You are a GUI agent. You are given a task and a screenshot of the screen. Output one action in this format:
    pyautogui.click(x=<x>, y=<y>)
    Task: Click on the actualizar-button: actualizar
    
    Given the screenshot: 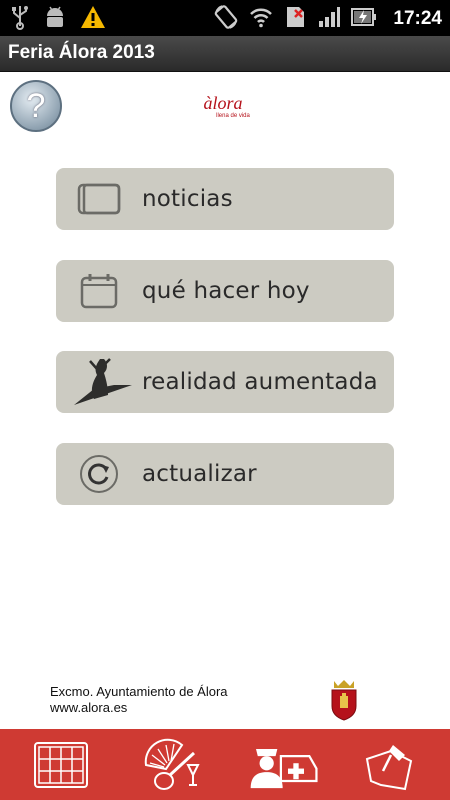 What is the action you would take?
    pyautogui.click(x=225, y=474)
    